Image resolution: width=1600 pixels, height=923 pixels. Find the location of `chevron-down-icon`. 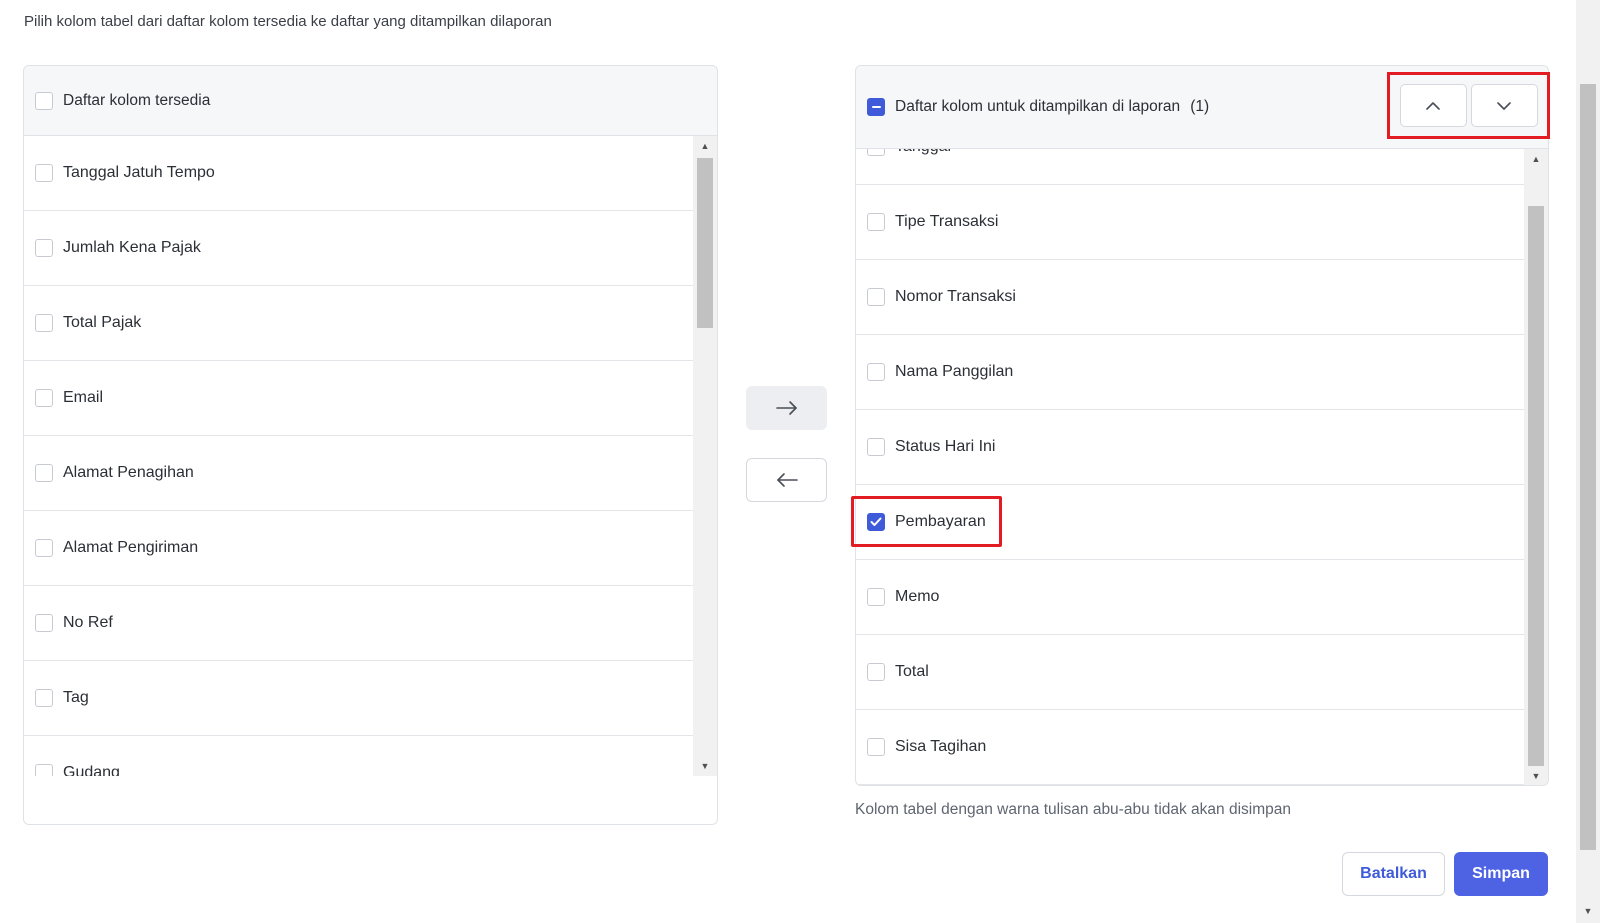

chevron-down-icon is located at coordinates (1504, 105).